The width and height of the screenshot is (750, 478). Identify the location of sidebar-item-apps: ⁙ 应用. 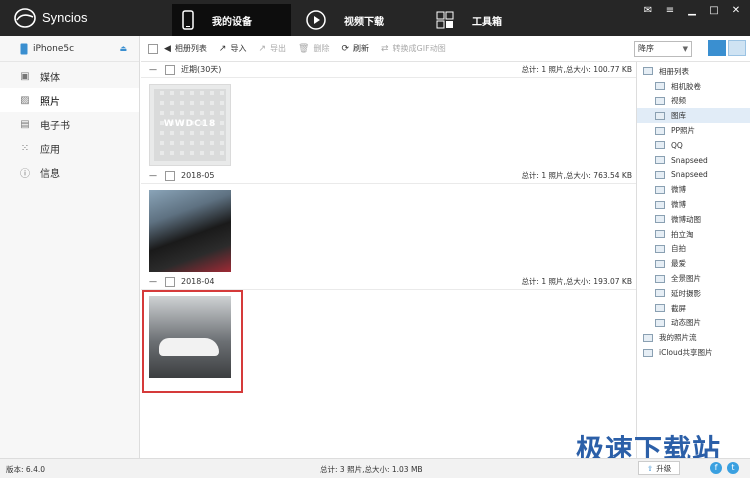
(69, 148).